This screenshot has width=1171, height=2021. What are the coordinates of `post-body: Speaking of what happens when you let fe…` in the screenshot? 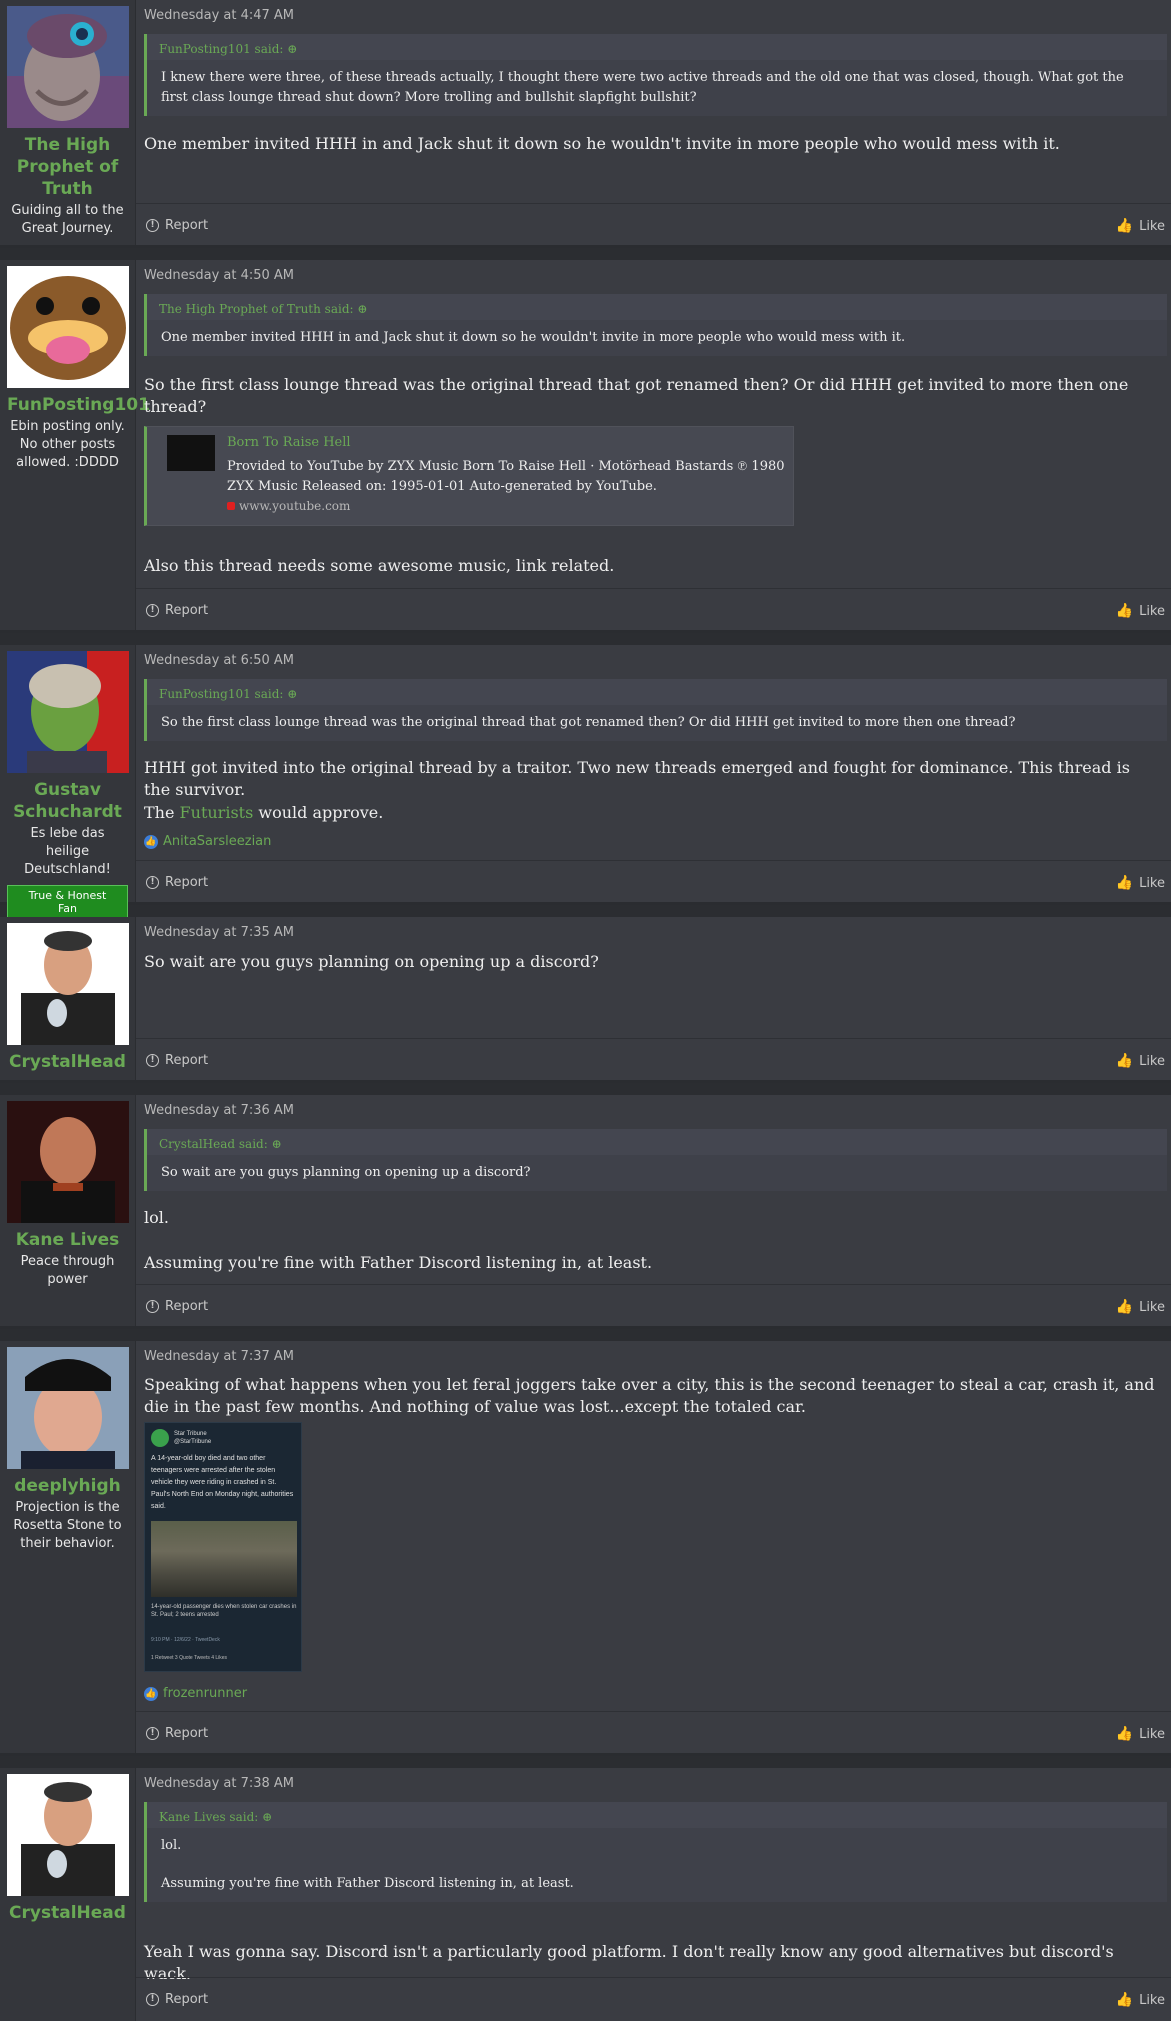 It's located at (649, 1395).